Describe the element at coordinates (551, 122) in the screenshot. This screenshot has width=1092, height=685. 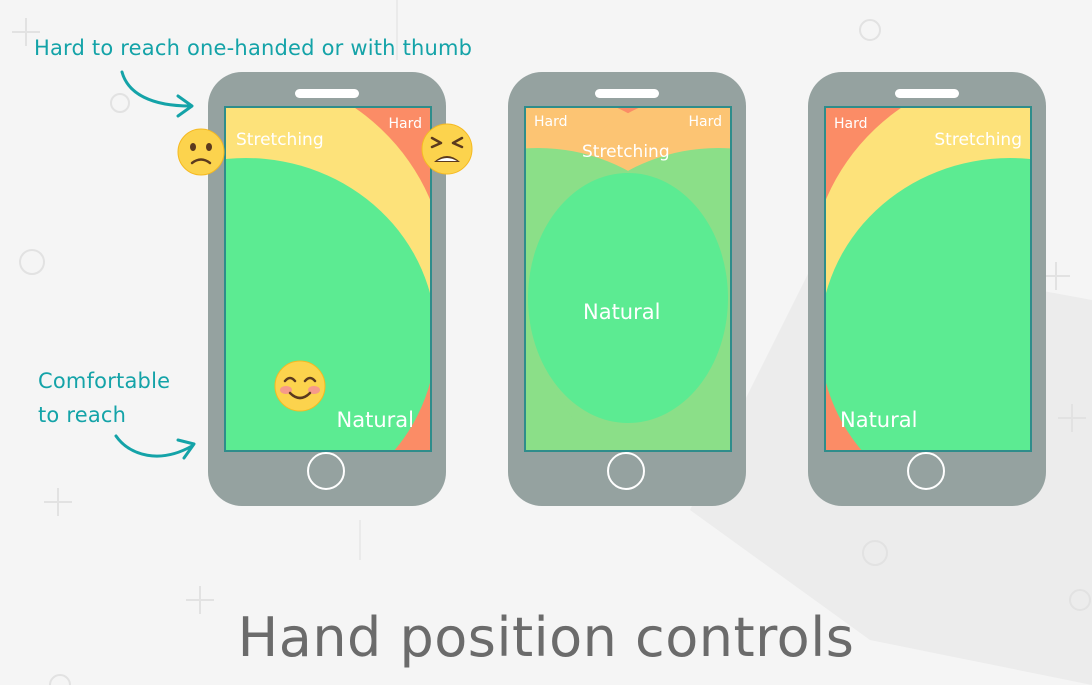
I see `zone-label-hard-left: Hard` at that location.